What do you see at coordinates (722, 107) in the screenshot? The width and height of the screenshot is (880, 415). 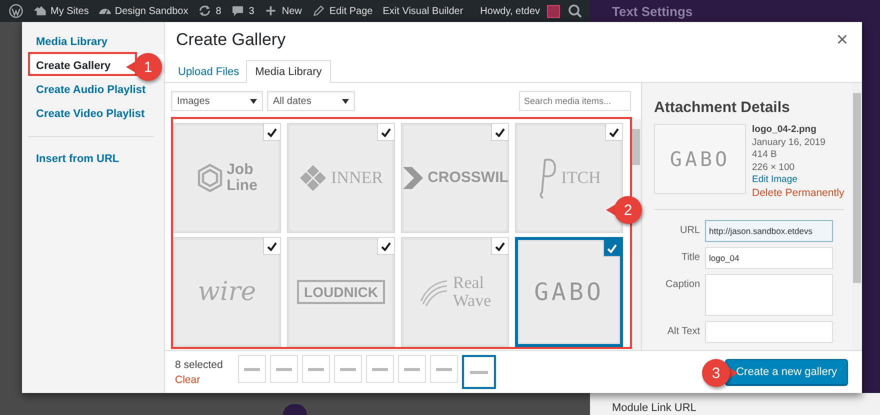 I see `panel-heading: Attachment Details` at bounding box center [722, 107].